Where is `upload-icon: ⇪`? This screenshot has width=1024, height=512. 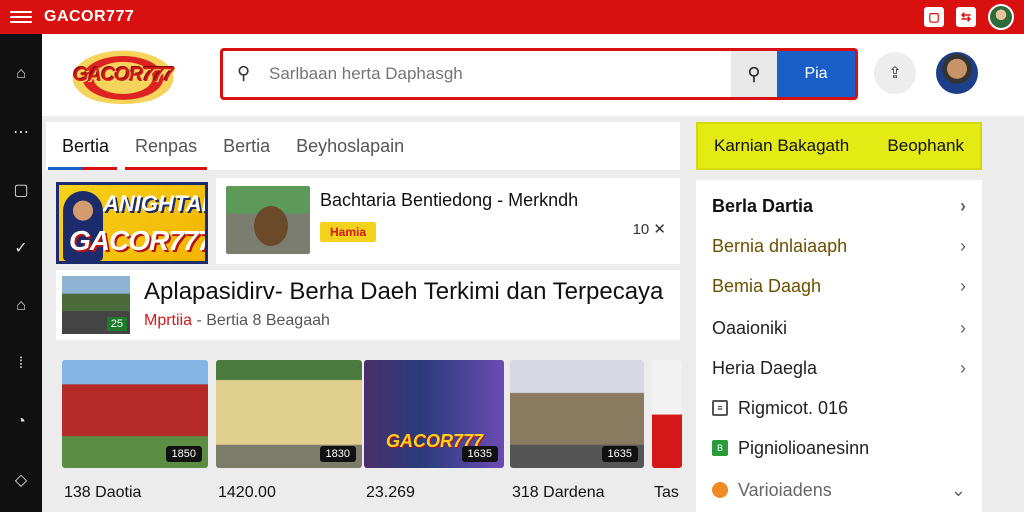
upload-icon: ⇪ is located at coordinates (895, 73).